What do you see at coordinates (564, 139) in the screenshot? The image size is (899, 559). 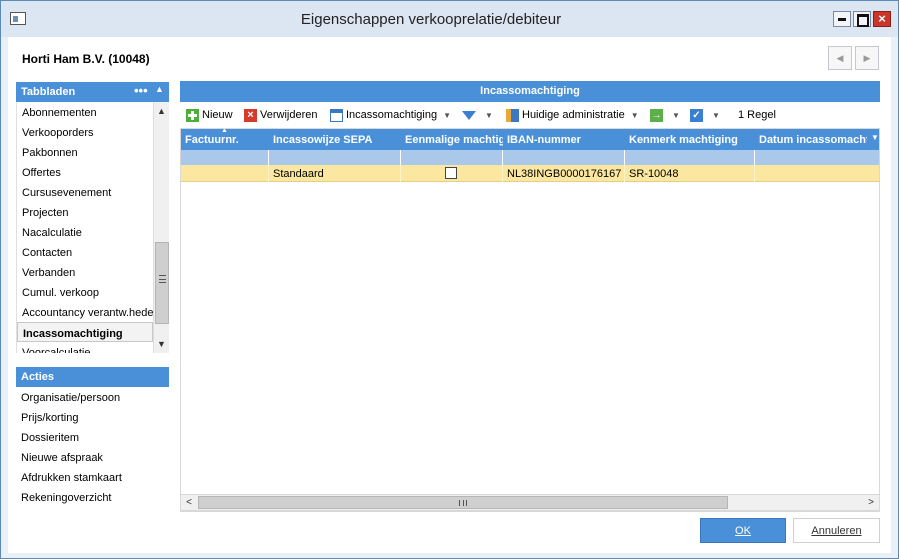 I see `column-iban: IBAN-nummer` at bounding box center [564, 139].